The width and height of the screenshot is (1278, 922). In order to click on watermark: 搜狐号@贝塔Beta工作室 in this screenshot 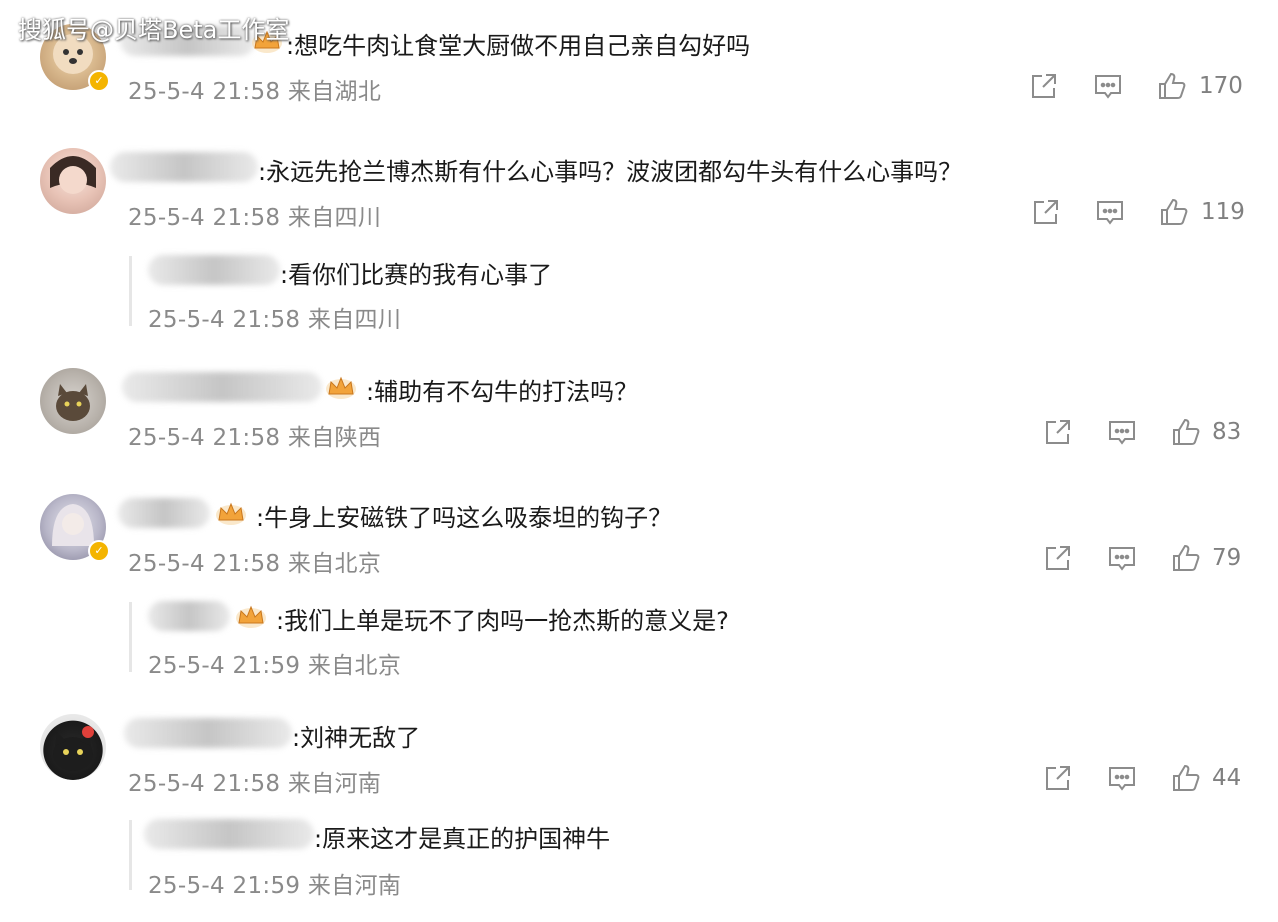, I will do `click(154, 30)`.